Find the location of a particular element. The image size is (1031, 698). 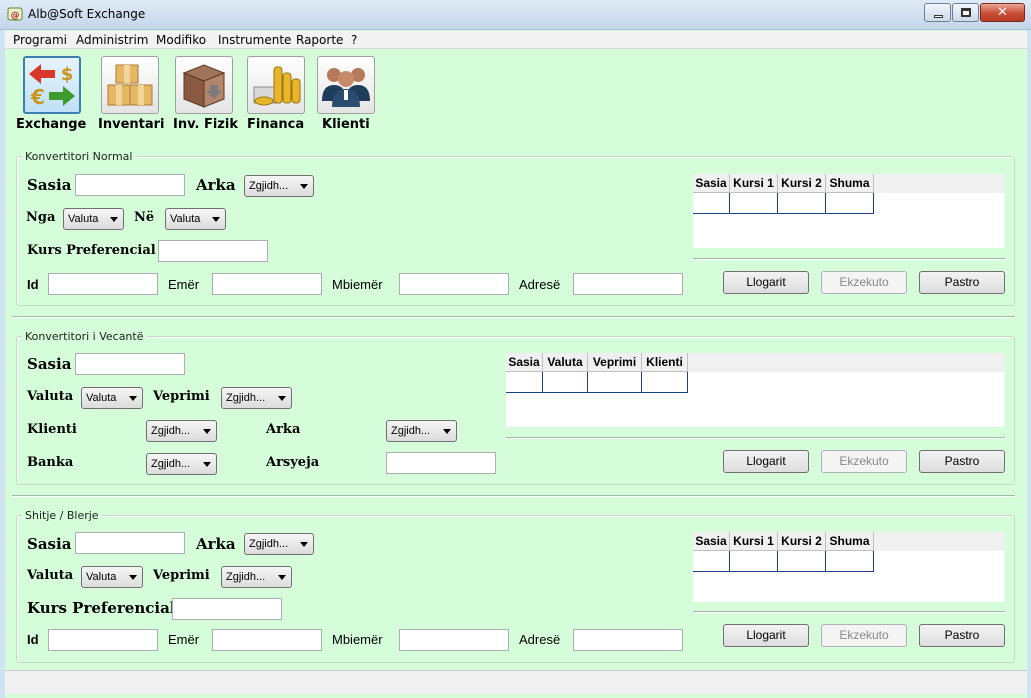

s3-emer-label: Emër is located at coordinates (184, 639).